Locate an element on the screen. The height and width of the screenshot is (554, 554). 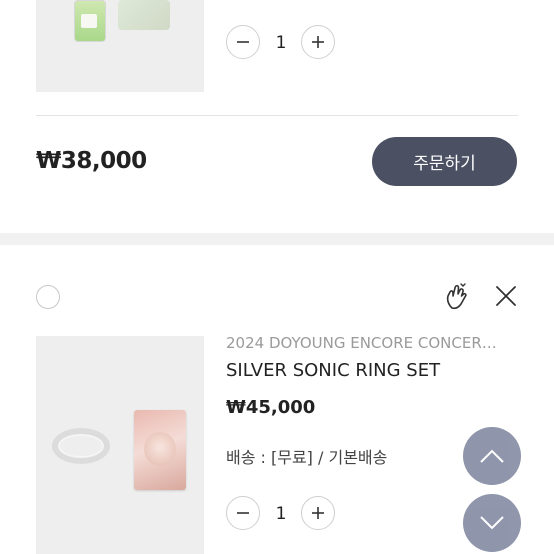
select-item-checkbox is located at coordinates (48, 297).